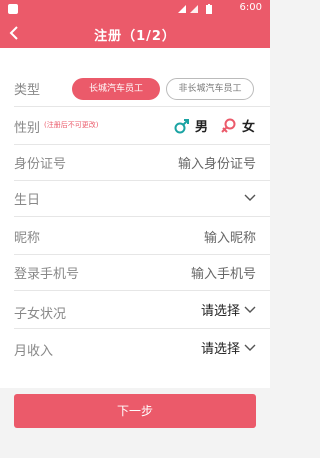  Describe the element at coordinates (27, 200) in the screenshot. I see `birthday-label: 生日` at that location.